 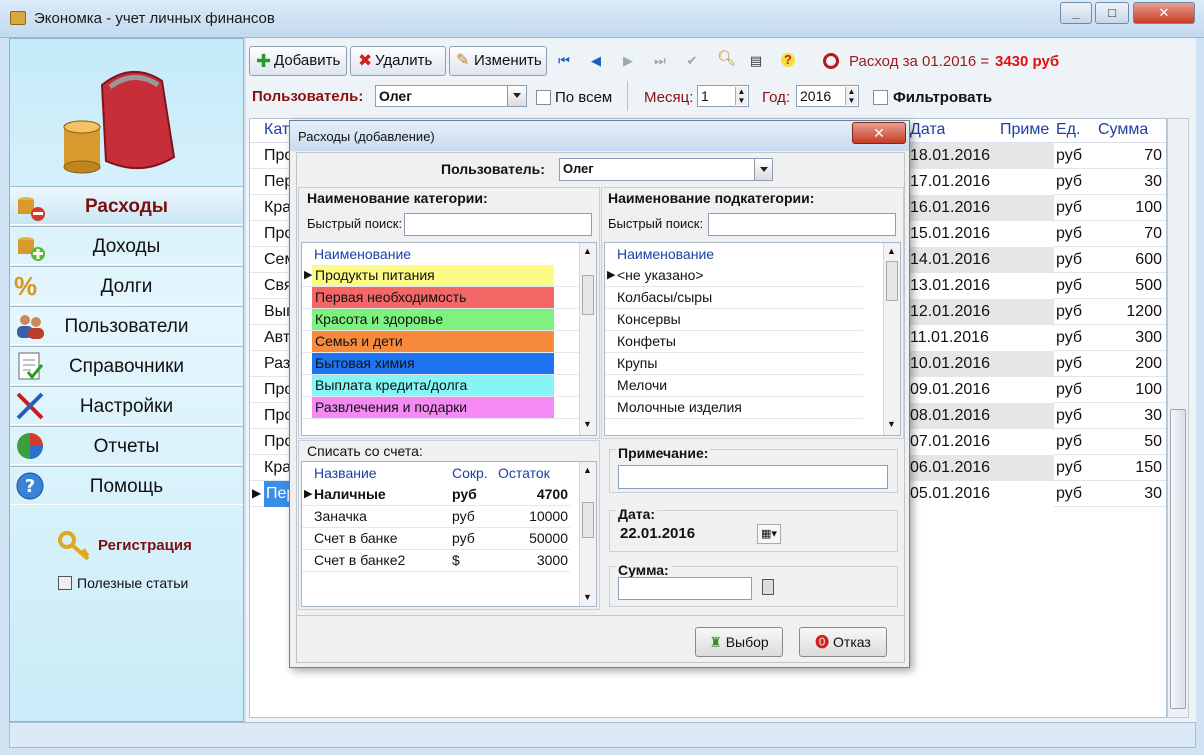 I want to click on note-input, so click(x=753, y=477).